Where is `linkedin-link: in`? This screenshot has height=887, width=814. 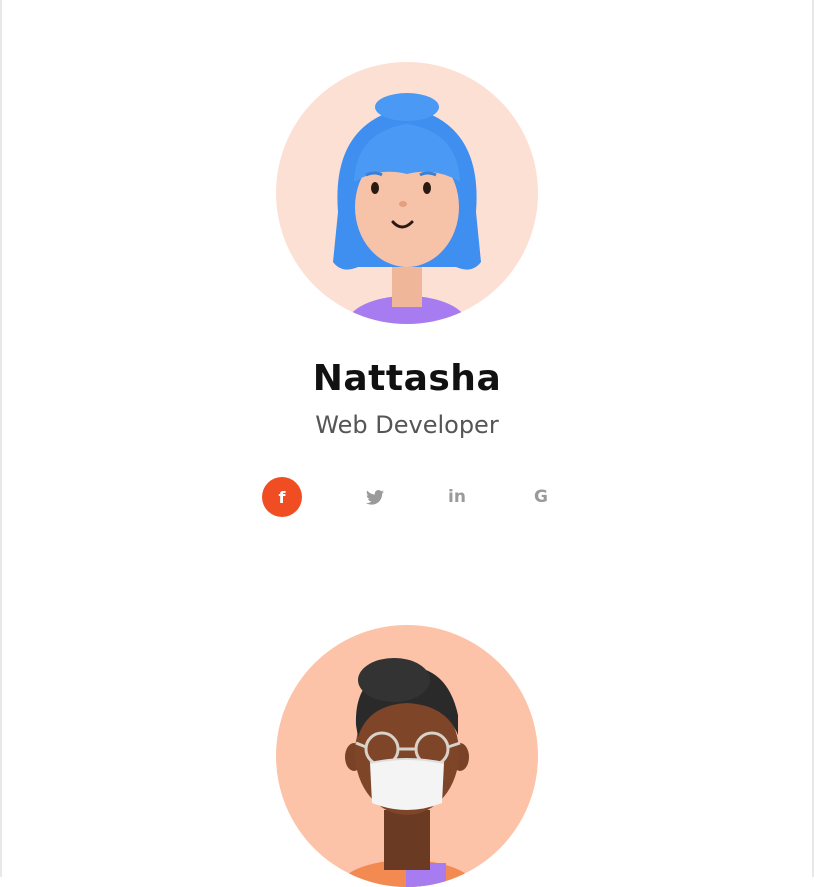
linkedin-link: in is located at coordinates (457, 497).